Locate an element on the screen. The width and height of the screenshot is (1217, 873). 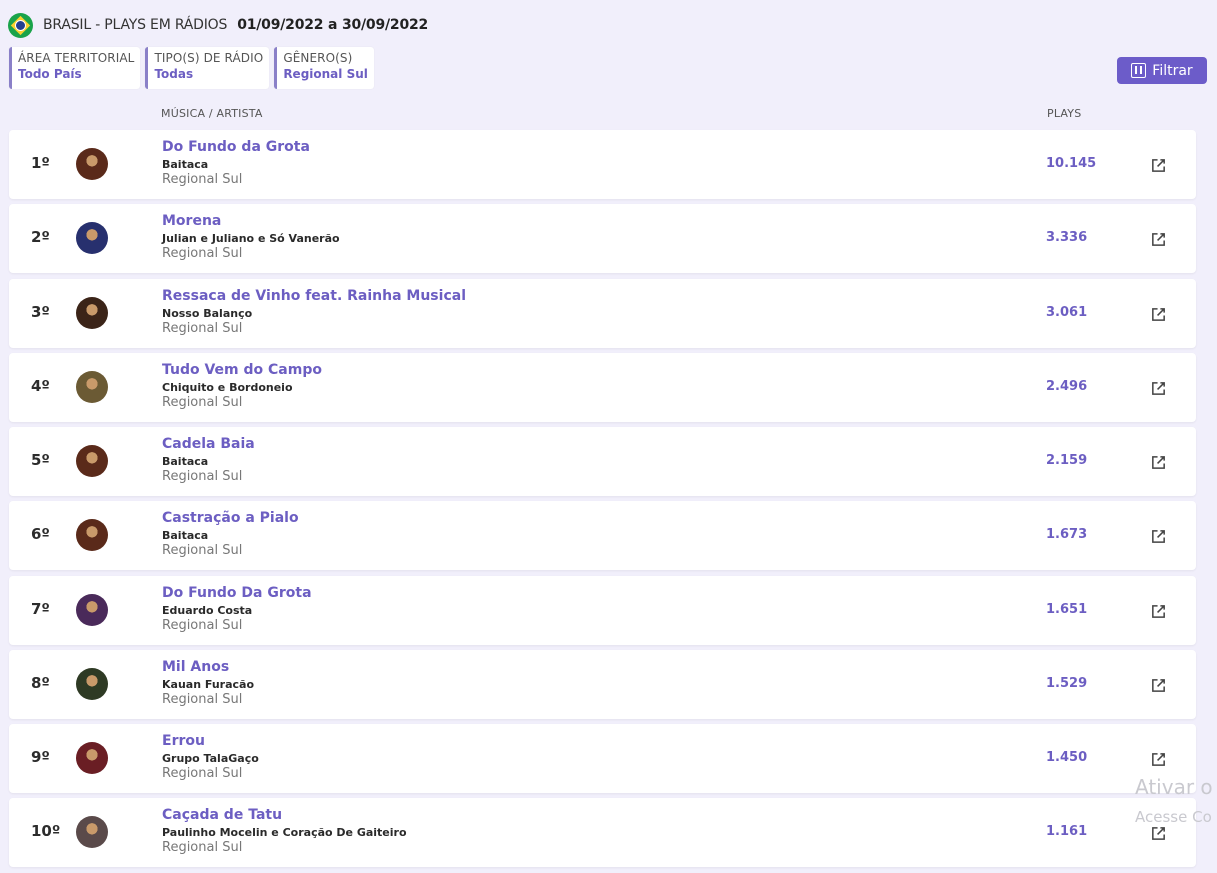
plays-count: 2.496 is located at coordinates (1067, 386).